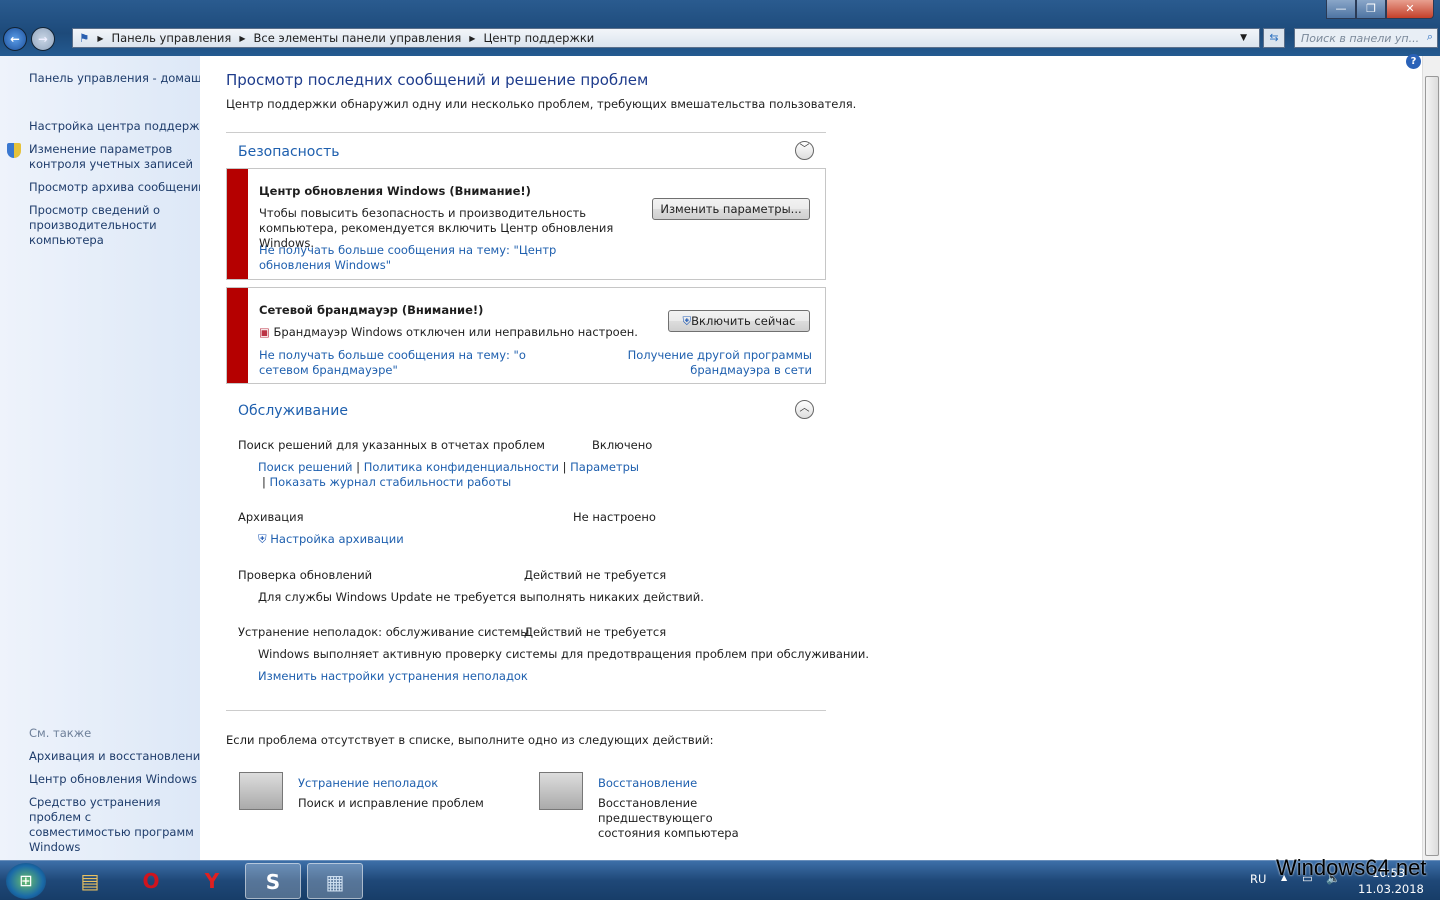 Image resolution: width=1440 pixels, height=900 pixels. I want to click on backup-label: Архивация, so click(271, 517).